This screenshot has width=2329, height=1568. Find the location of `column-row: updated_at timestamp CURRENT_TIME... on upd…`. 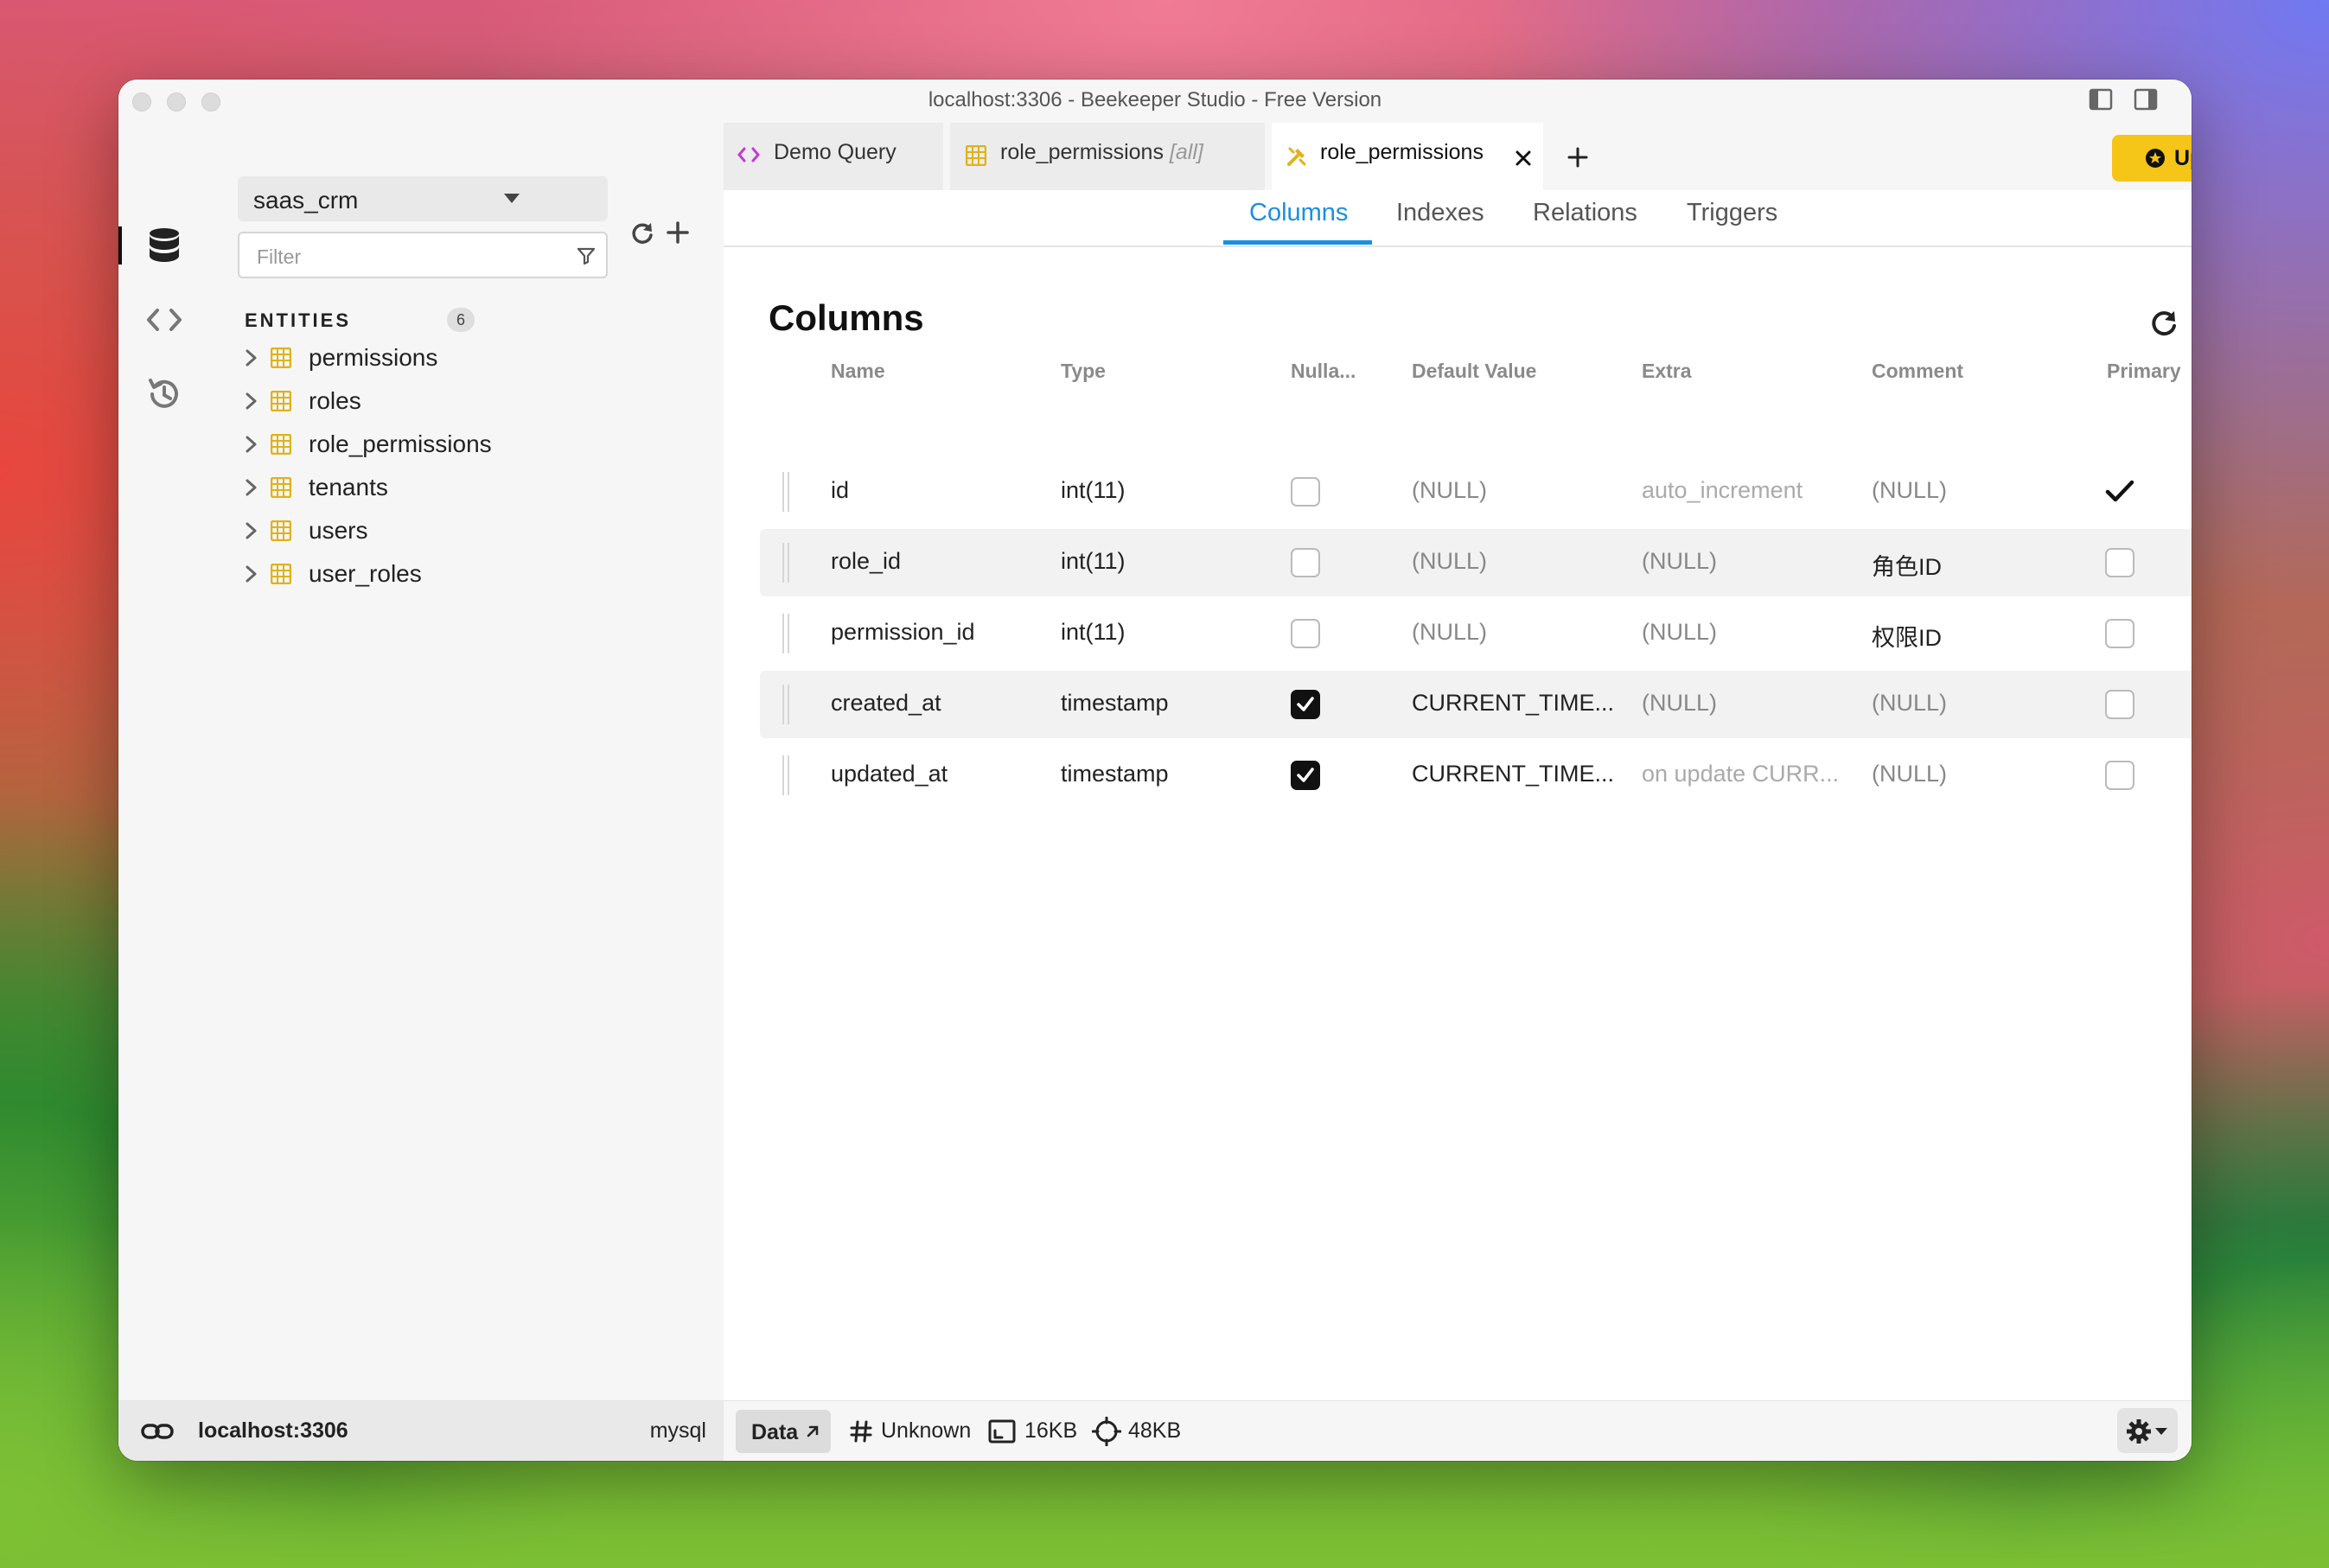

column-row: updated_at timestamp CURRENT_TIME... on upd… is located at coordinates (1476, 776).